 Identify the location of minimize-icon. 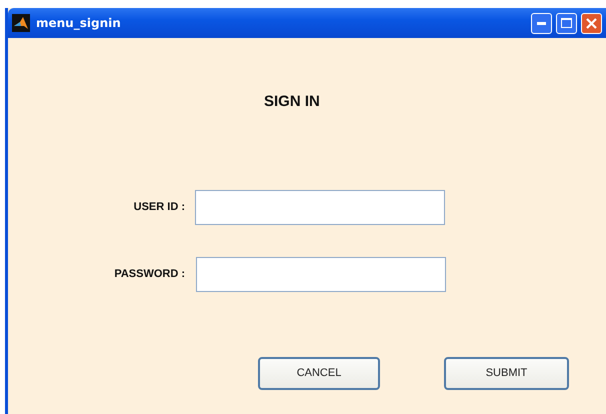
(541, 23).